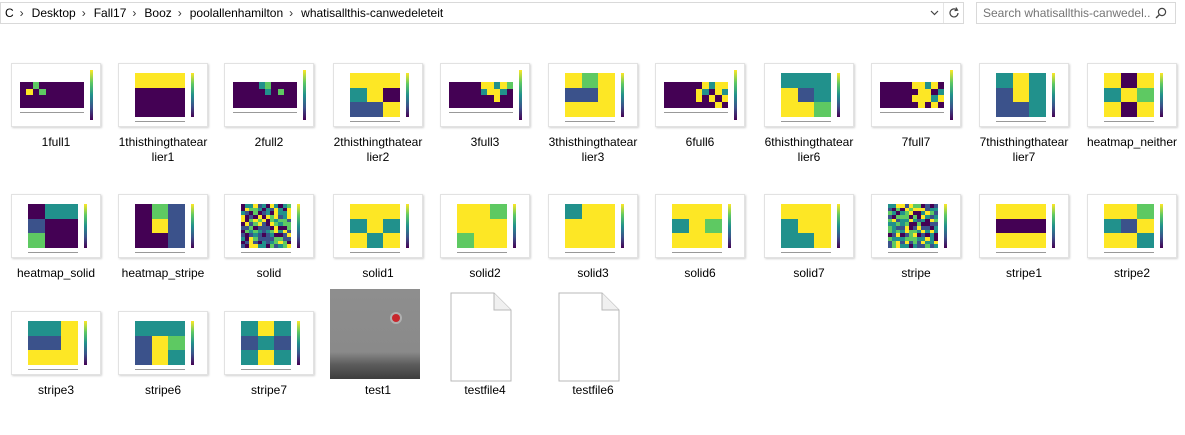 This screenshot has height=435, width=1185. What do you see at coordinates (163, 217) in the screenshot?
I see `file-item: stripe6` at bounding box center [163, 217].